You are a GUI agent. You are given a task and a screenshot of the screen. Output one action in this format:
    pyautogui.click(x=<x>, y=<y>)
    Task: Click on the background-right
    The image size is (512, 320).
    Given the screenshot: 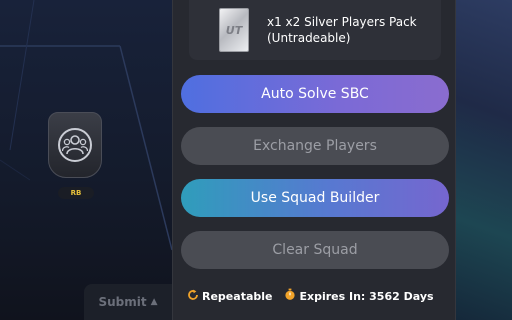 What is the action you would take?
    pyautogui.click(x=484, y=160)
    